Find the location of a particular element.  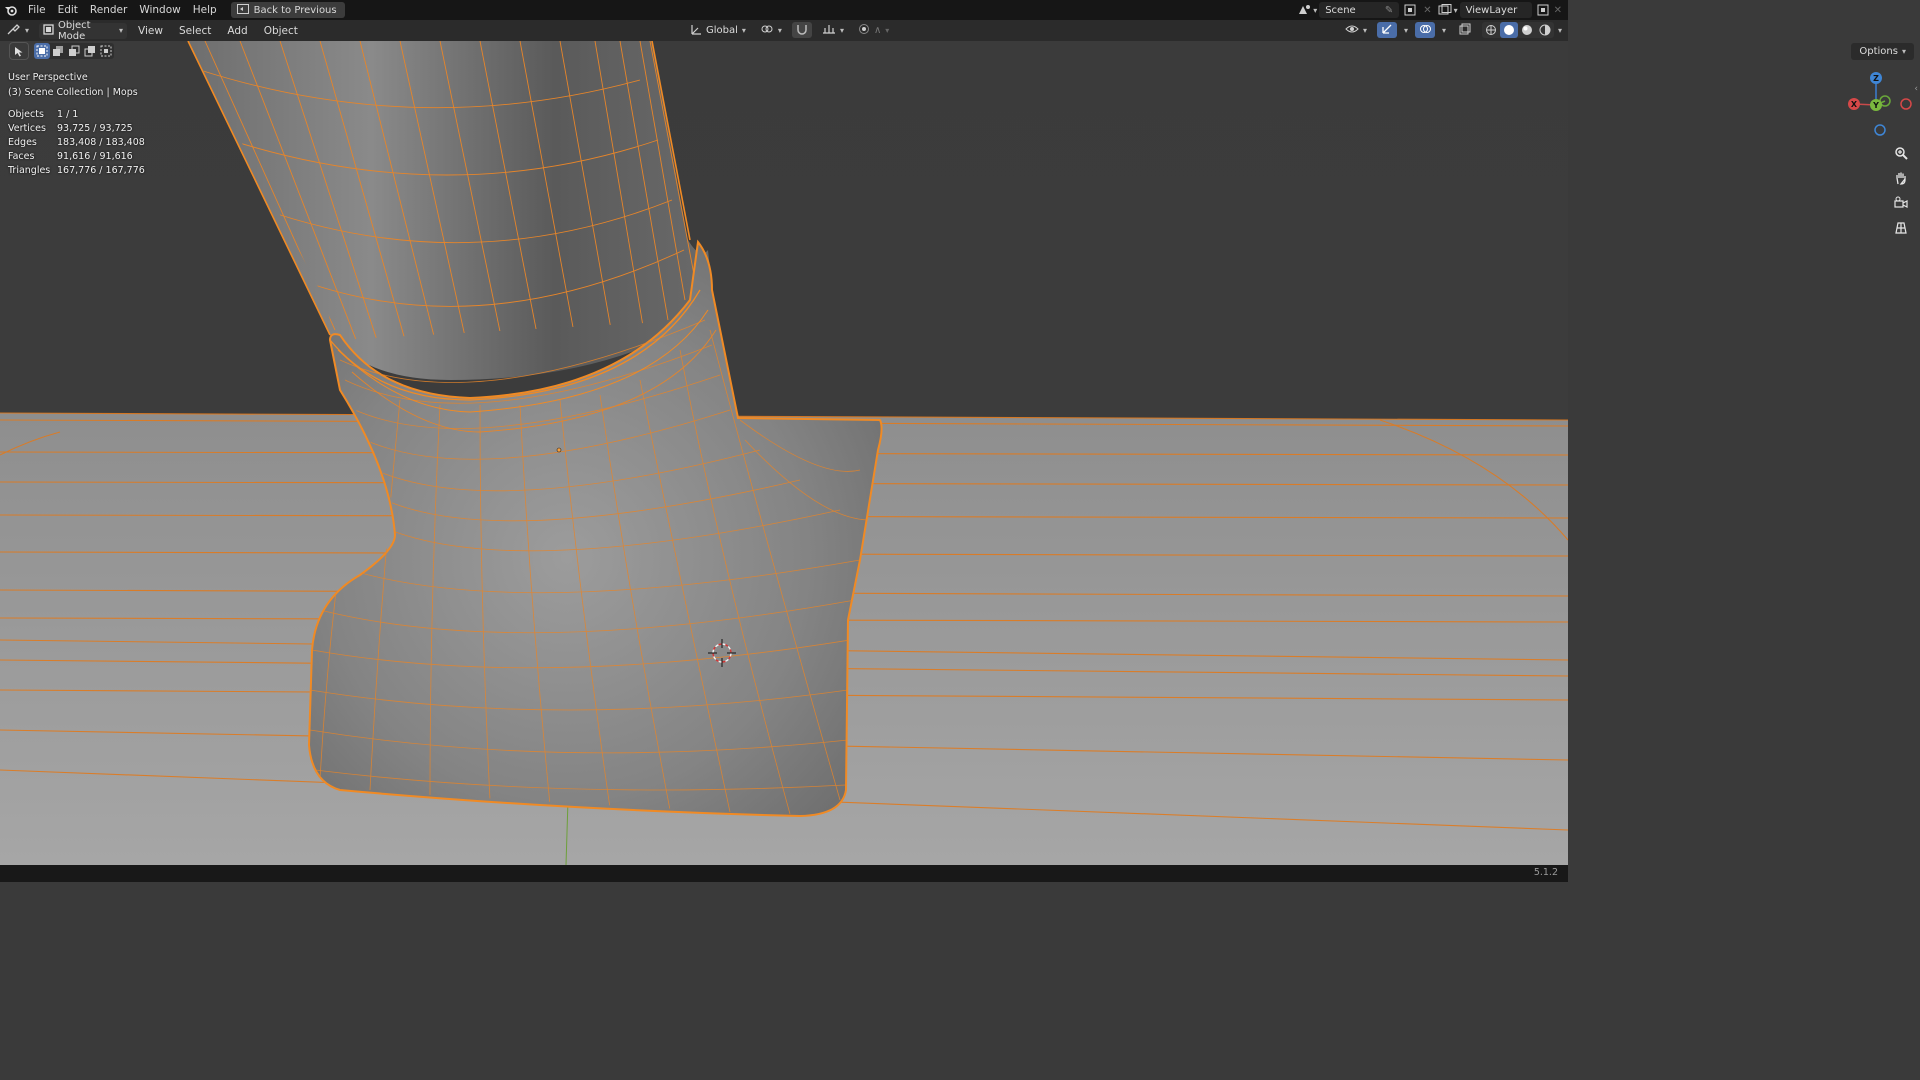

visibility-dropdown: ▾ is located at coordinates (1356, 30).